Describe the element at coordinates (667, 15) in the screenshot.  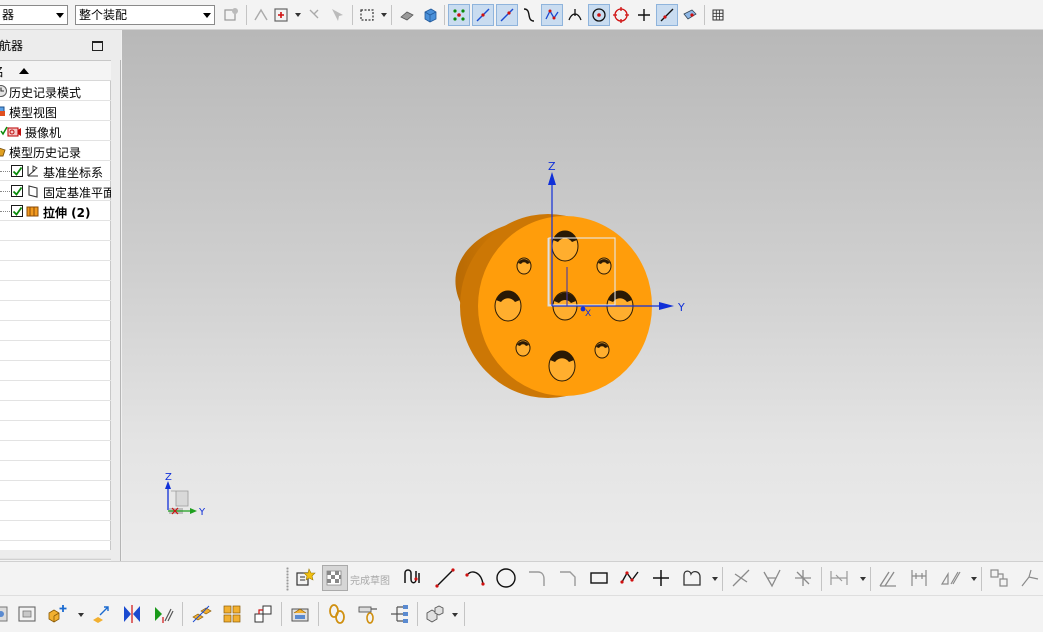
I see `snap-on-curve-icon` at that location.